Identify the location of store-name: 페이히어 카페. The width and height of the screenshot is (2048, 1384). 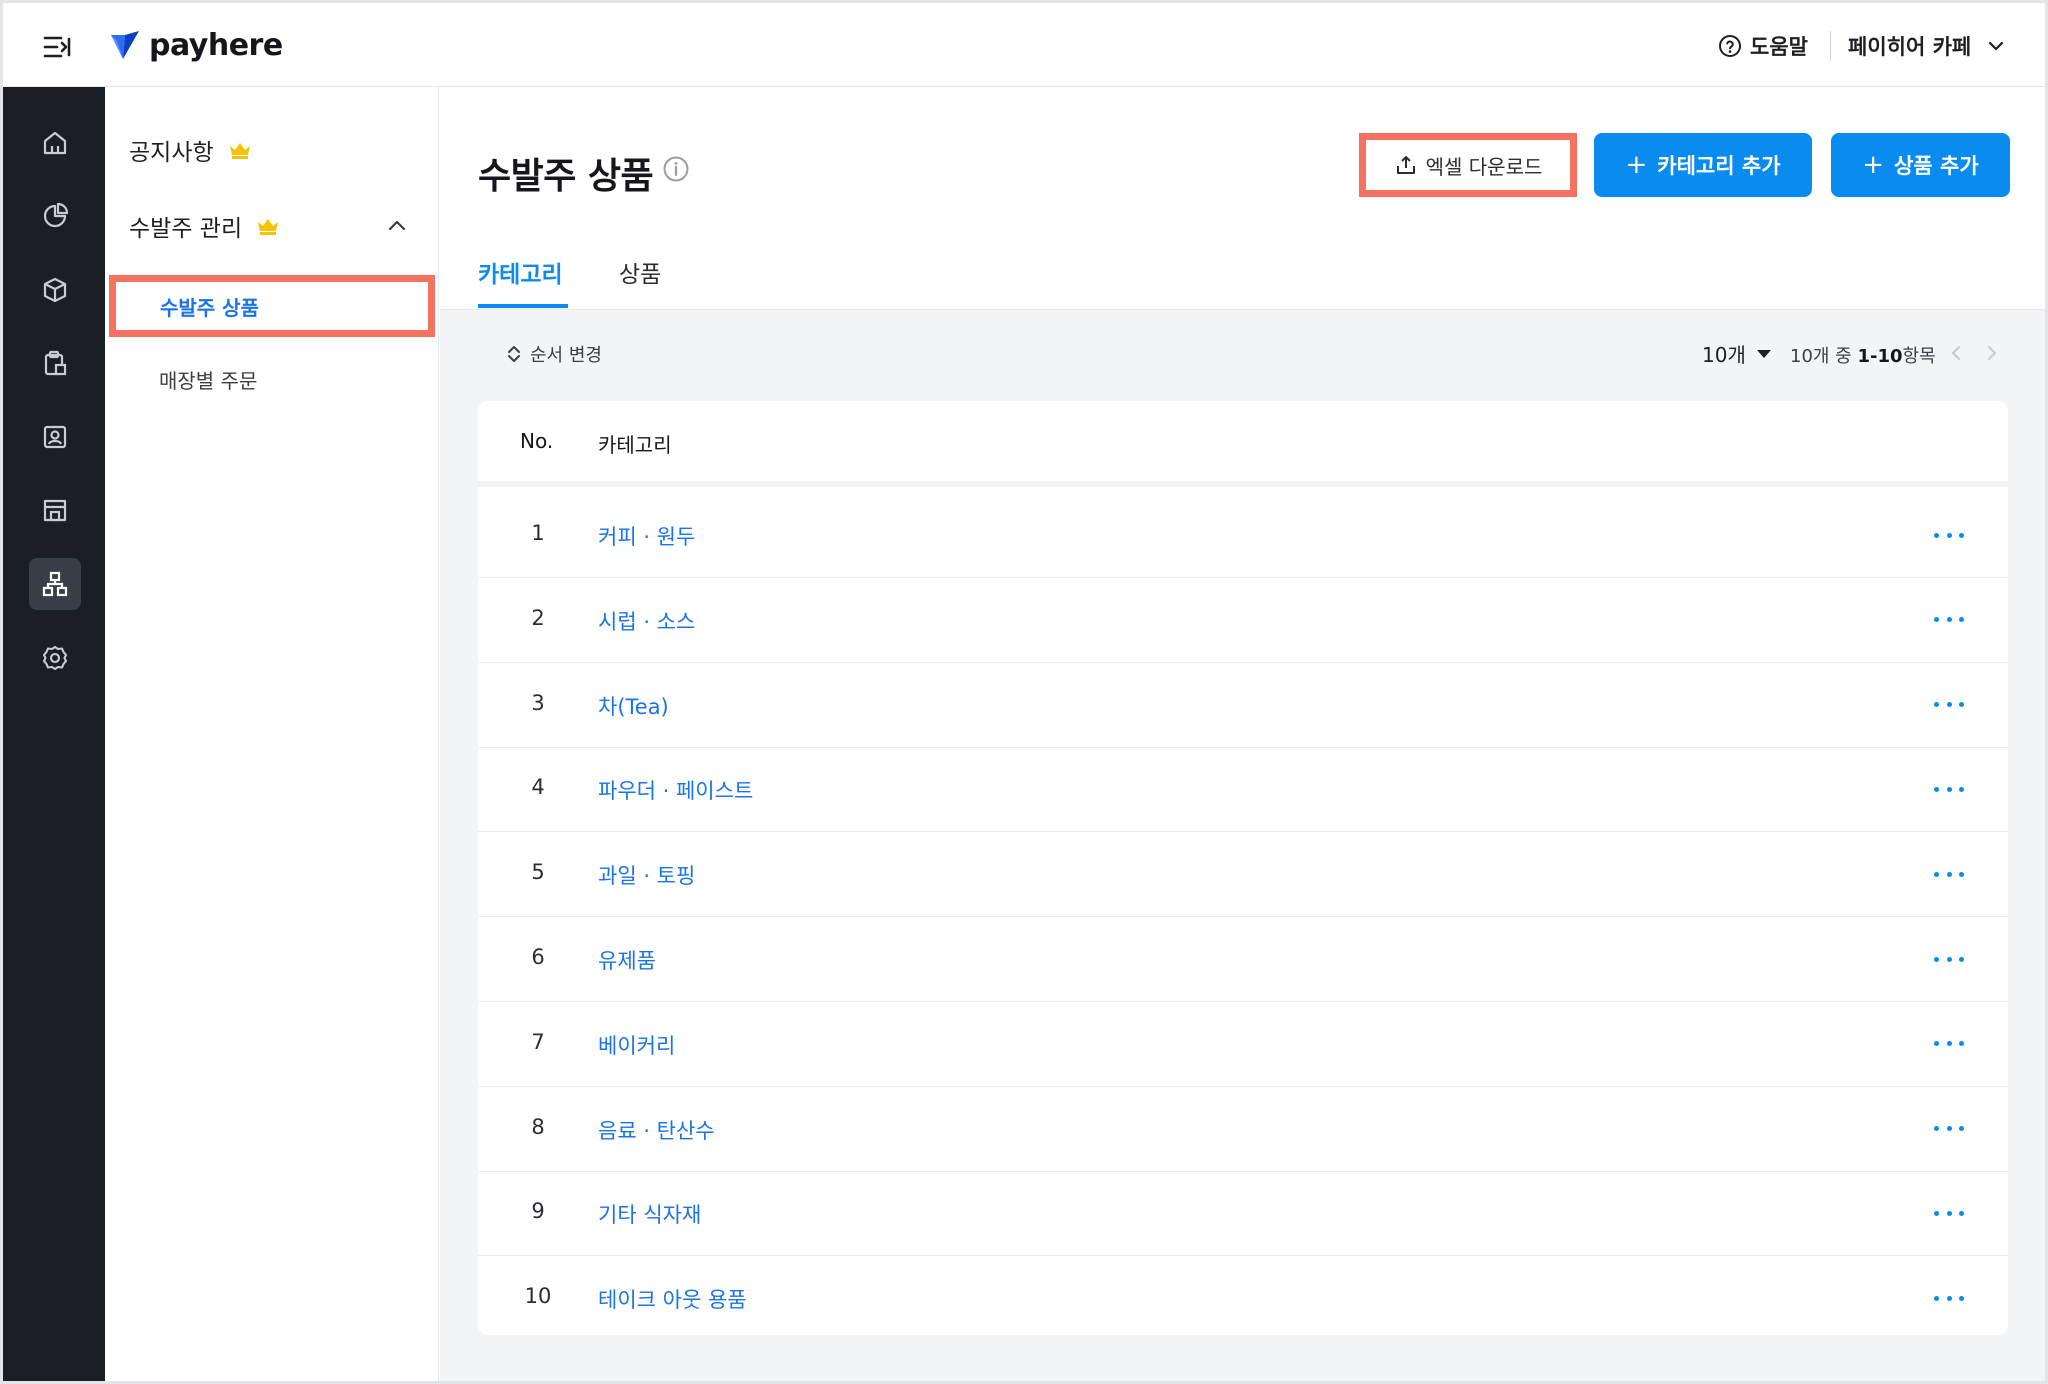
(1910, 47).